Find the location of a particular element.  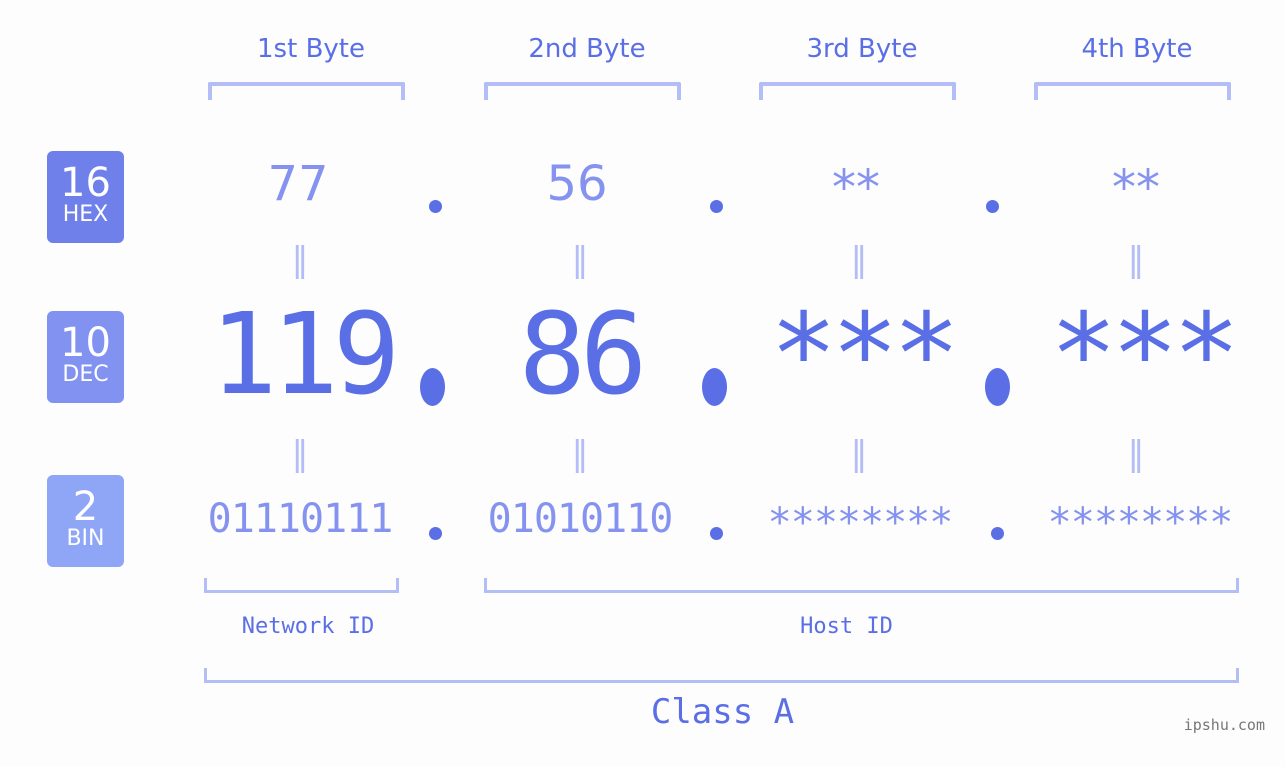

hex-value-4: ** is located at coordinates (1136, 188).